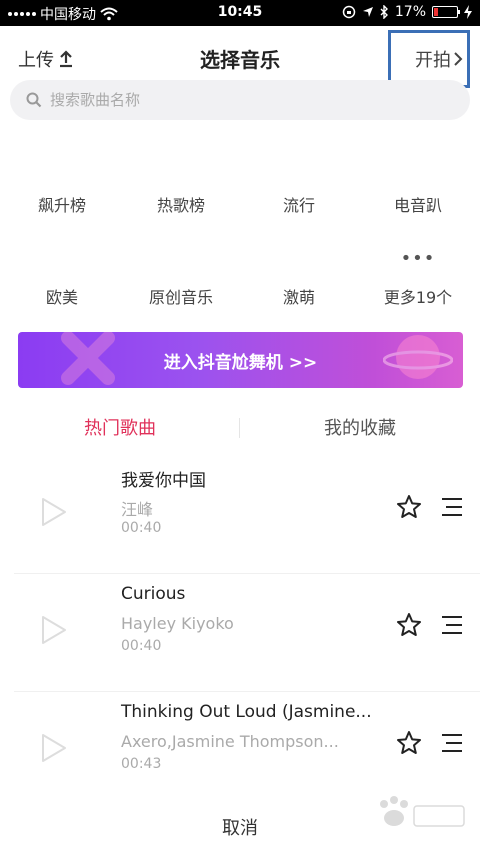  I want to click on category-cute: 激萌, so click(299, 296).